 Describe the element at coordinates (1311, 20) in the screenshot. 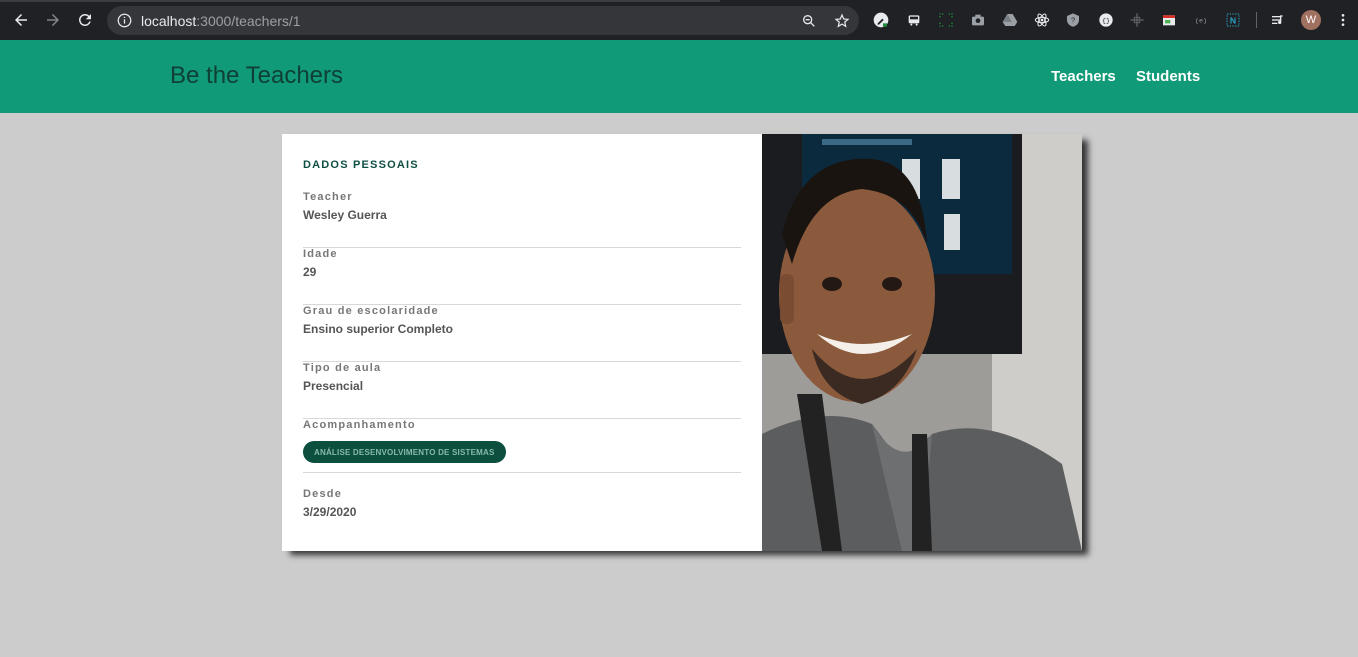

I see `profile-avatar: W` at that location.